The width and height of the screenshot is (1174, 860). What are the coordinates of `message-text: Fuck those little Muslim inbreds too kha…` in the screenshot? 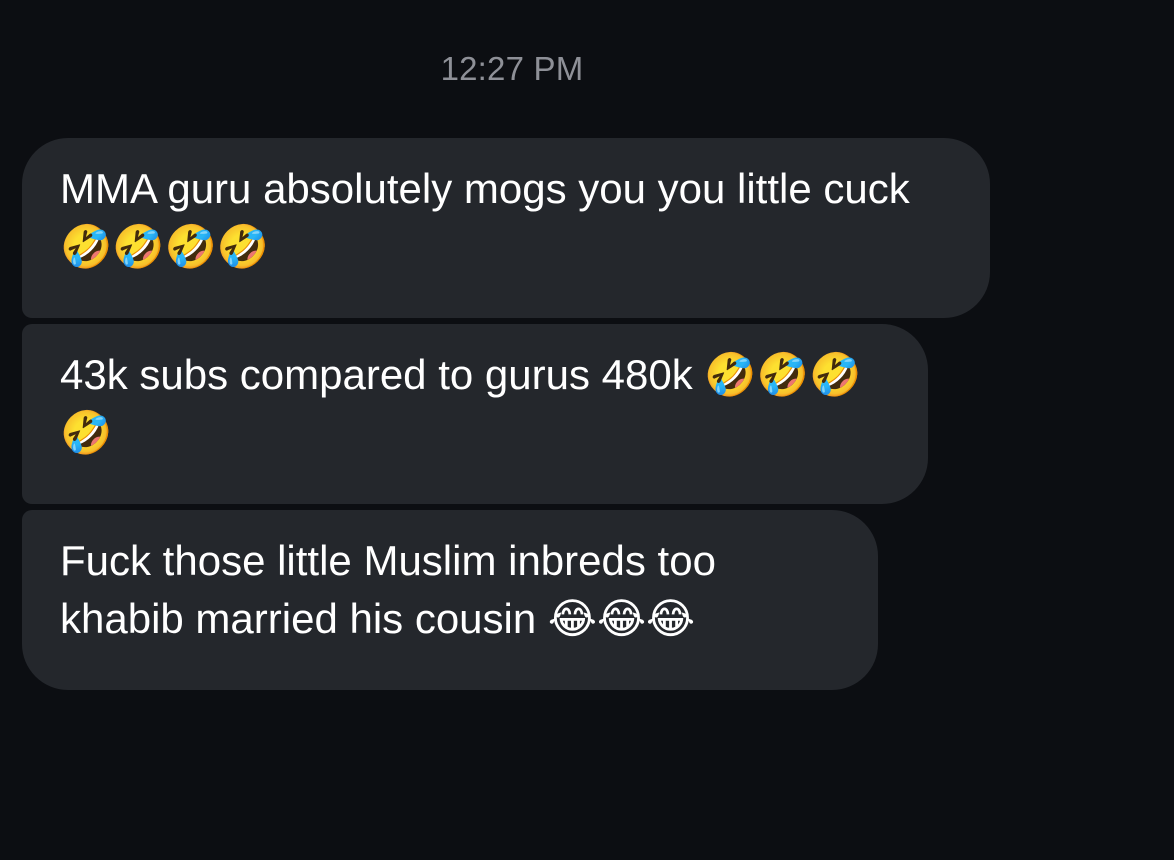 It's located at (388, 589).